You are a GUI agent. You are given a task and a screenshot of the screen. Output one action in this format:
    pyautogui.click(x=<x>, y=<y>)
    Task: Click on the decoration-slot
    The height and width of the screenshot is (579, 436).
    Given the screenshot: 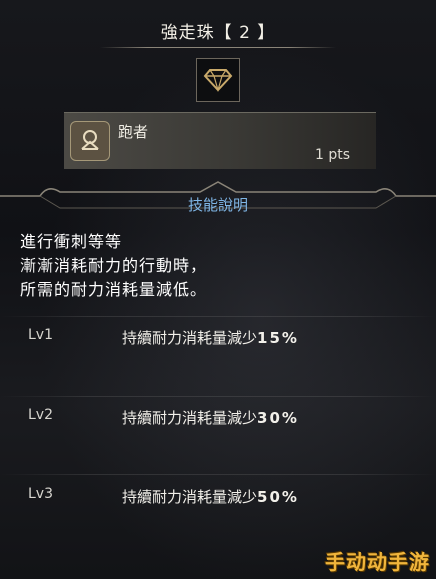 What is the action you would take?
    pyautogui.click(x=218, y=80)
    